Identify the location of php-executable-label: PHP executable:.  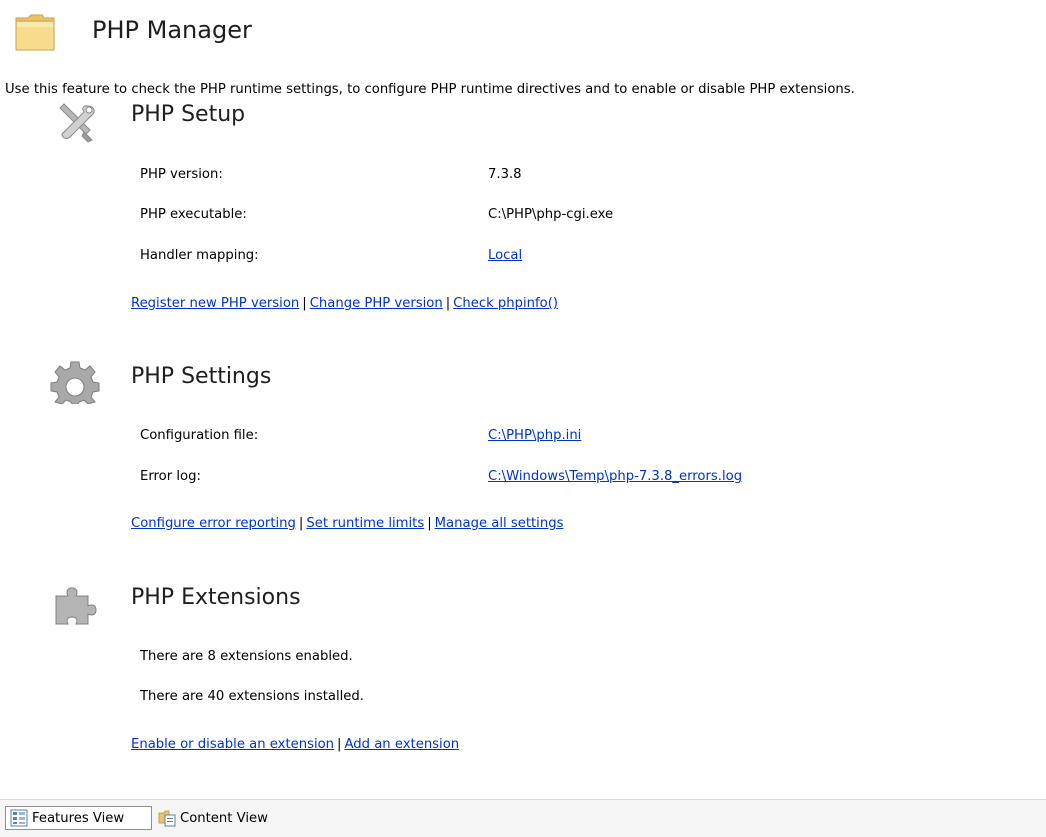
(193, 214).